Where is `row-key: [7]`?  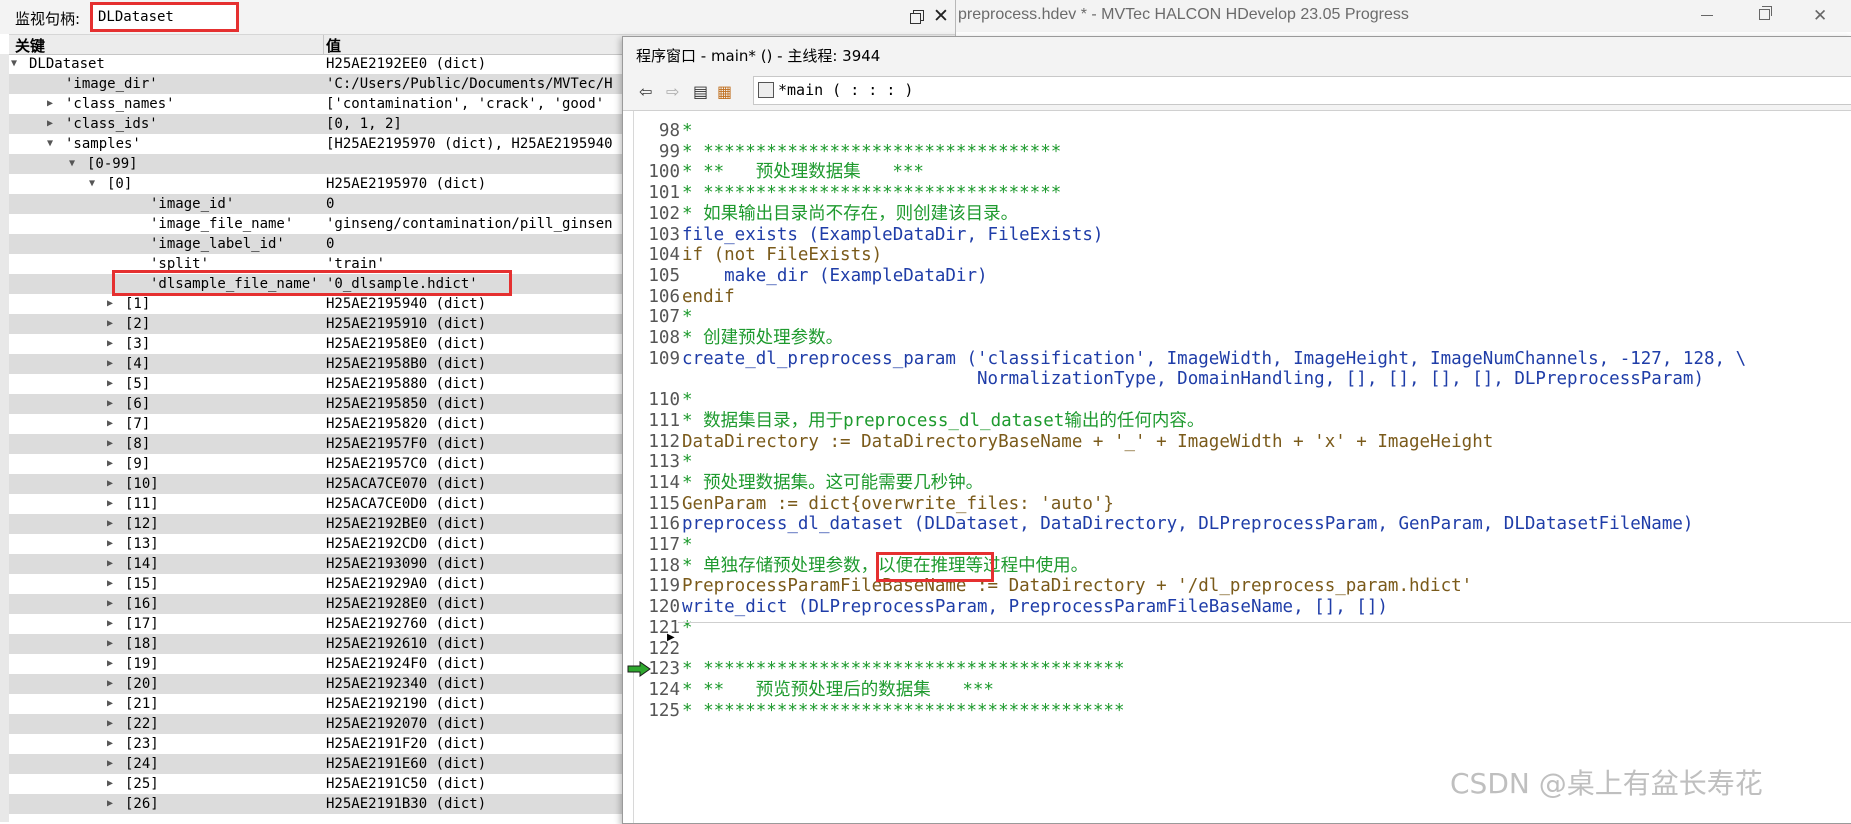 row-key: [7] is located at coordinates (138, 424).